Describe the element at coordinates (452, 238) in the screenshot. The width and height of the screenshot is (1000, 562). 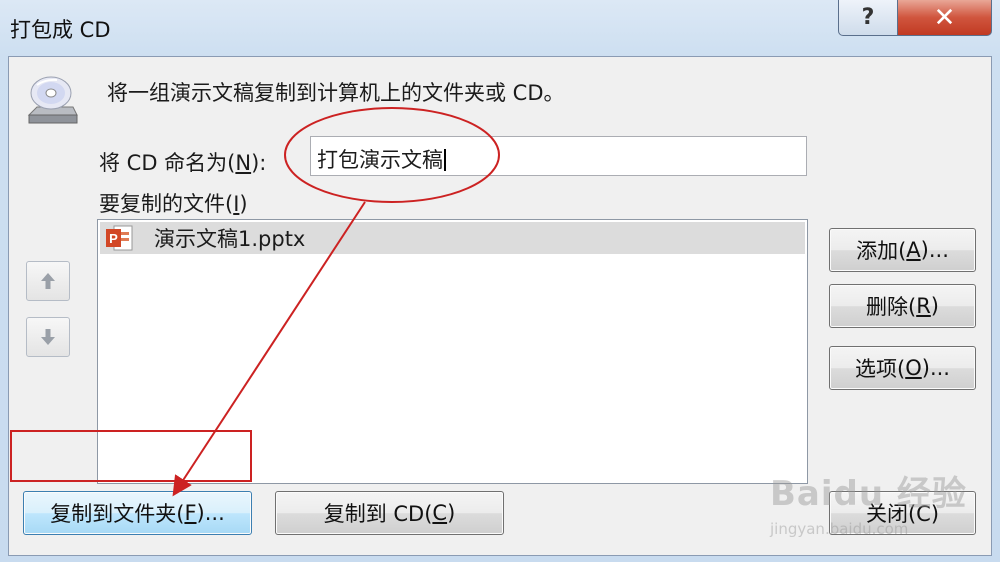
I see `list-item: P 演示文稿1.pptx` at that location.